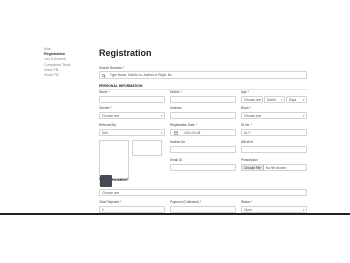 This screenshot has width=350, height=263. Describe the element at coordinates (203, 115) in the screenshot. I see `address-input` at that location.